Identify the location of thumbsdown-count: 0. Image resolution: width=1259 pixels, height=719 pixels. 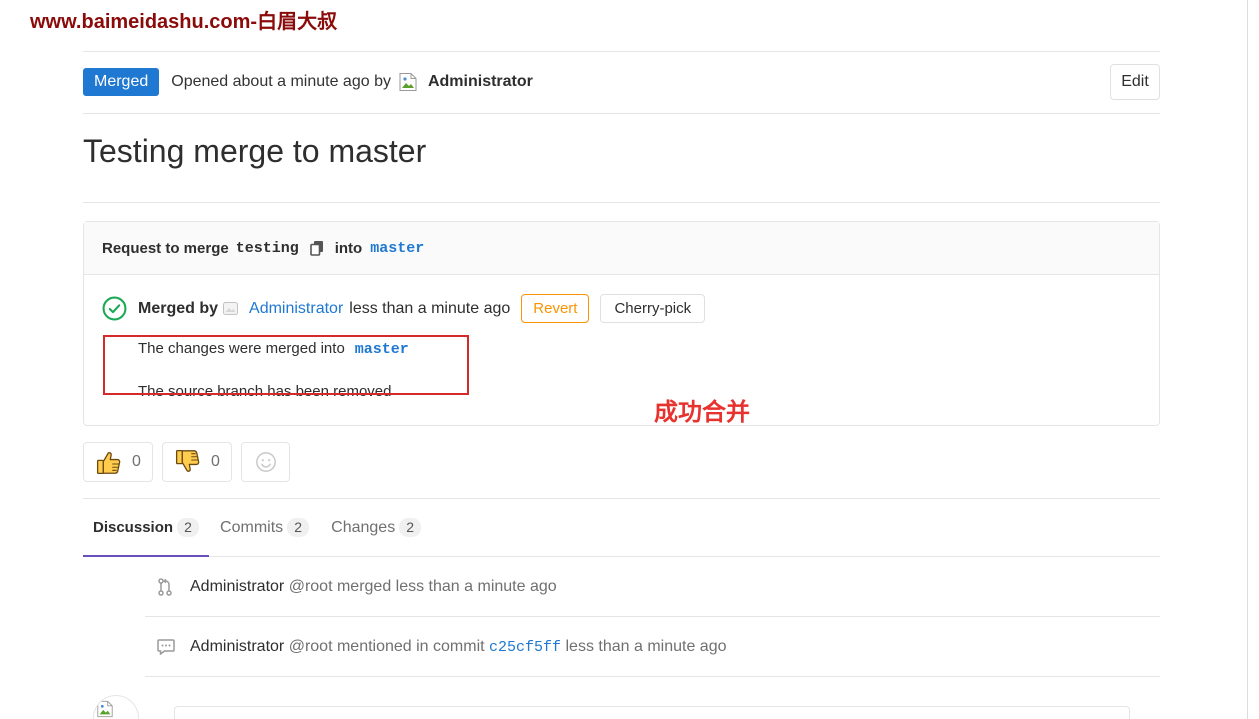
(215, 461).